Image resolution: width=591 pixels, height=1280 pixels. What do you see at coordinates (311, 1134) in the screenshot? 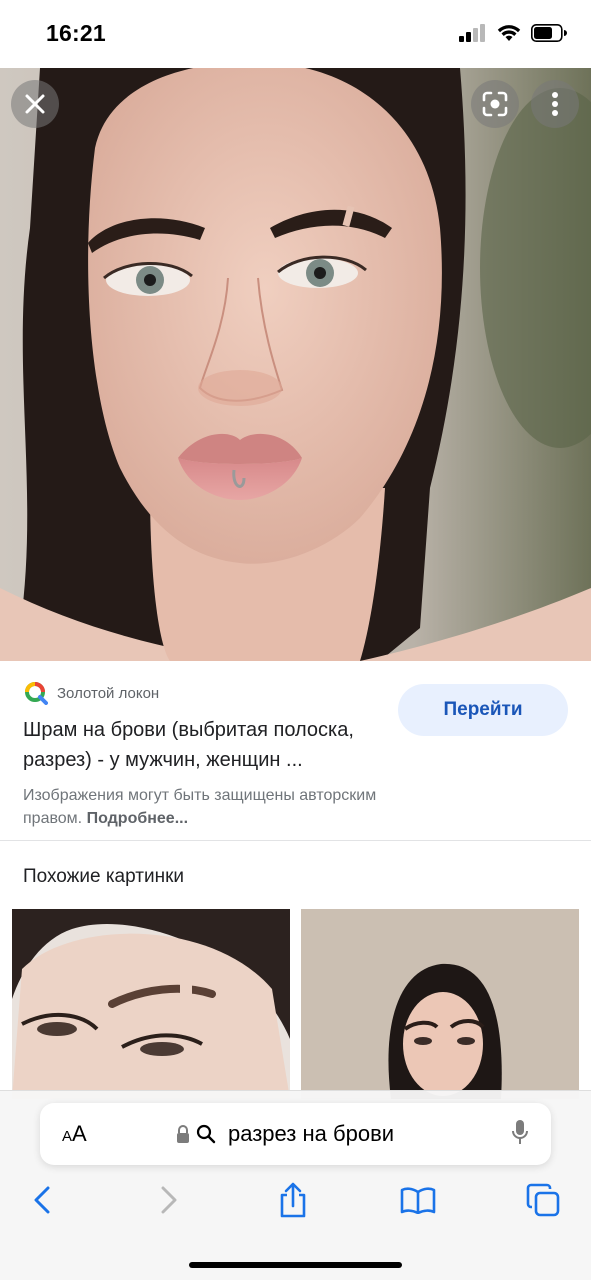
I see `url-text: разрез на брови` at bounding box center [311, 1134].